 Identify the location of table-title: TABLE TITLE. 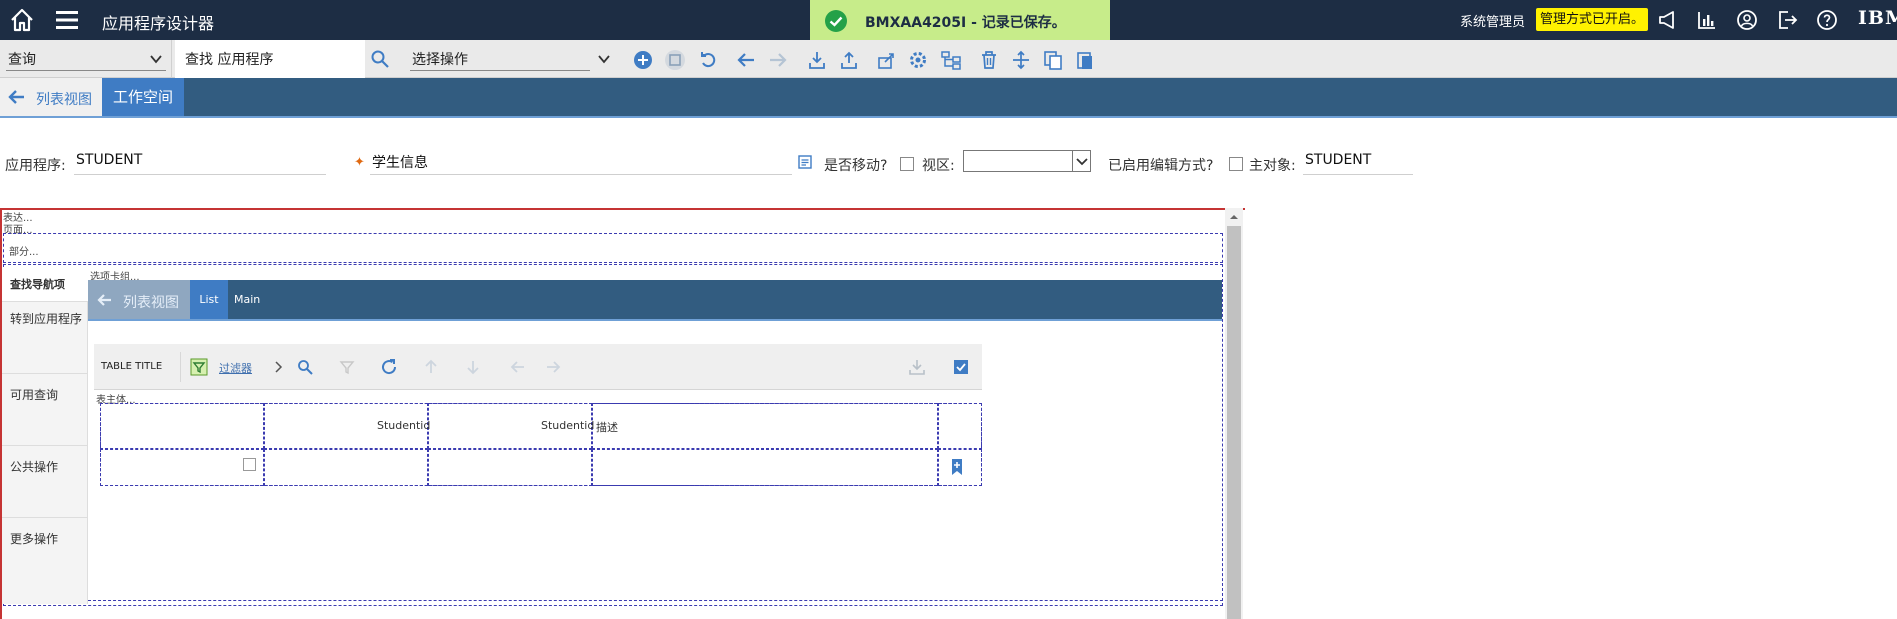
(132, 366).